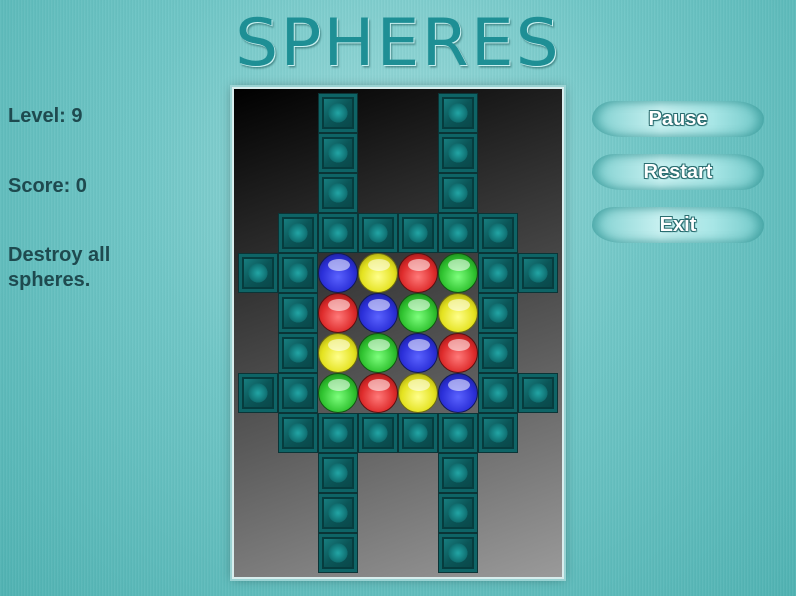  What do you see at coordinates (45, 116) in the screenshot?
I see `level-label: Level: 9` at bounding box center [45, 116].